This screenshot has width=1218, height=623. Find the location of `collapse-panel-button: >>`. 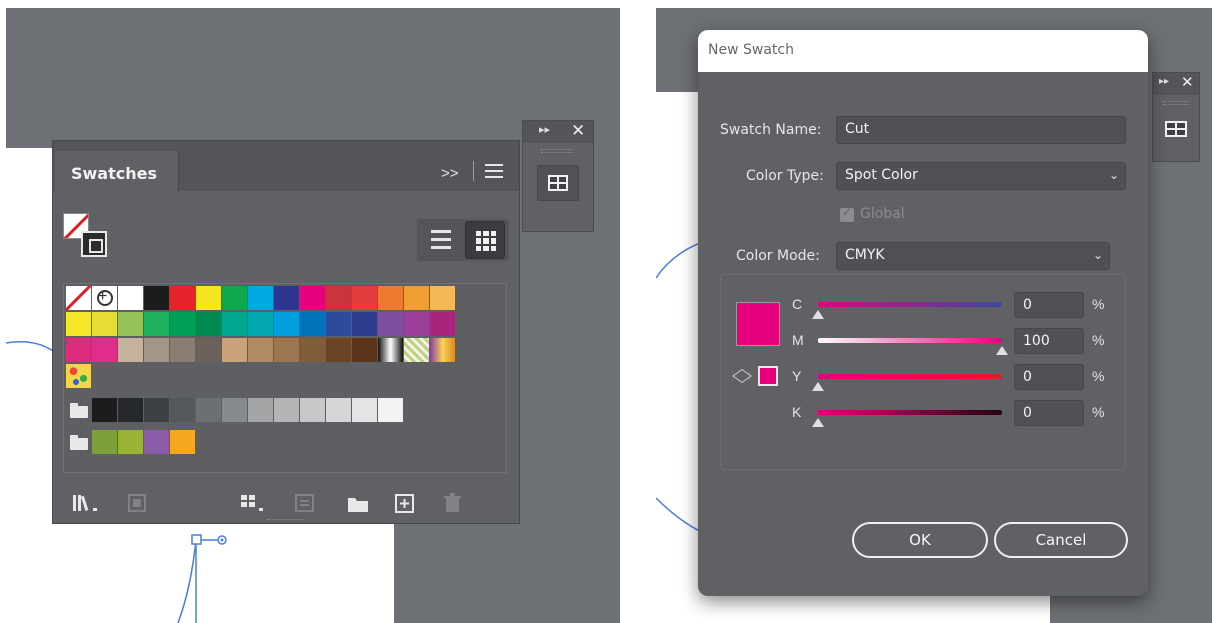

collapse-panel-button: >> is located at coordinates (450, 173).